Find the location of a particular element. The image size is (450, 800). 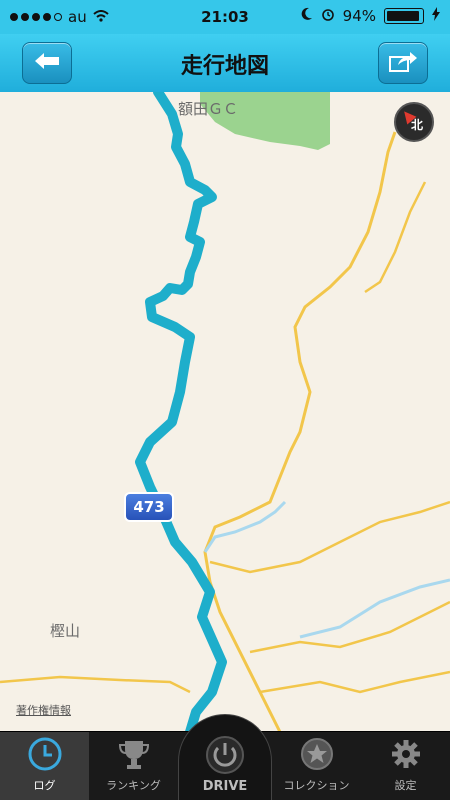

drive-label: DRIVE is located at coordinates (225, 786).